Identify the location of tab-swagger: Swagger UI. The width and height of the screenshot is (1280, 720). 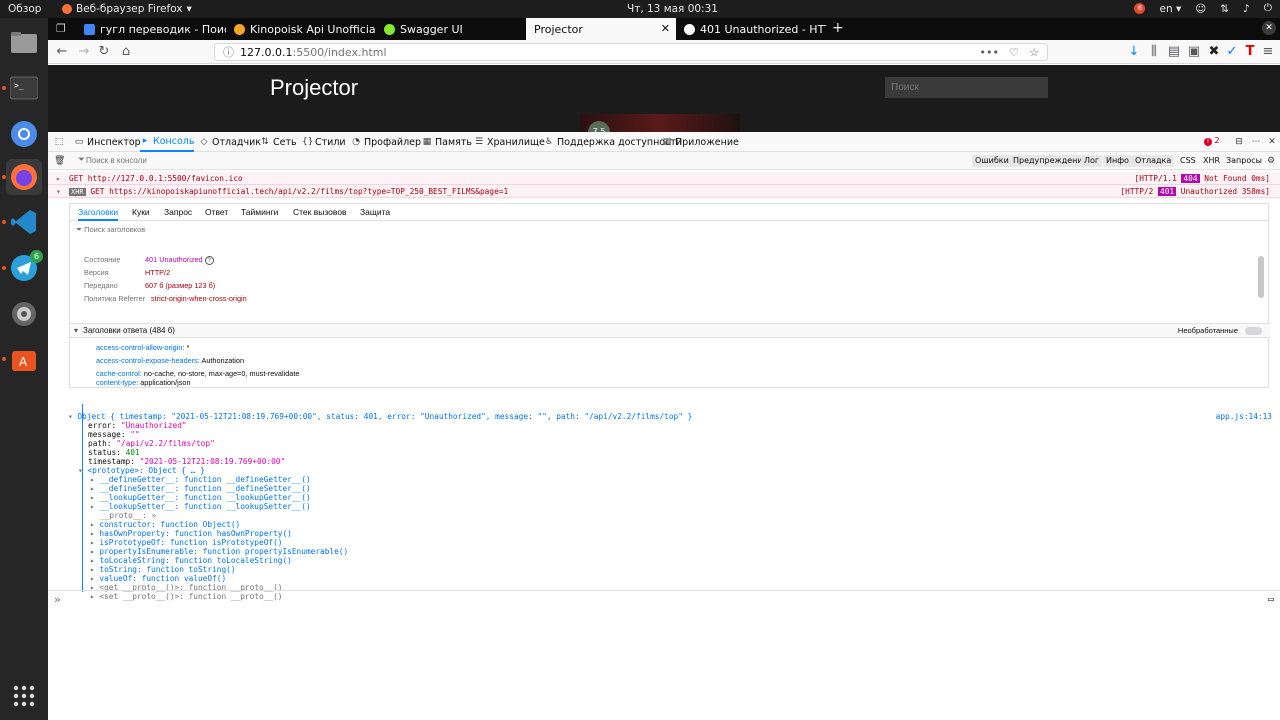
(451, 29).